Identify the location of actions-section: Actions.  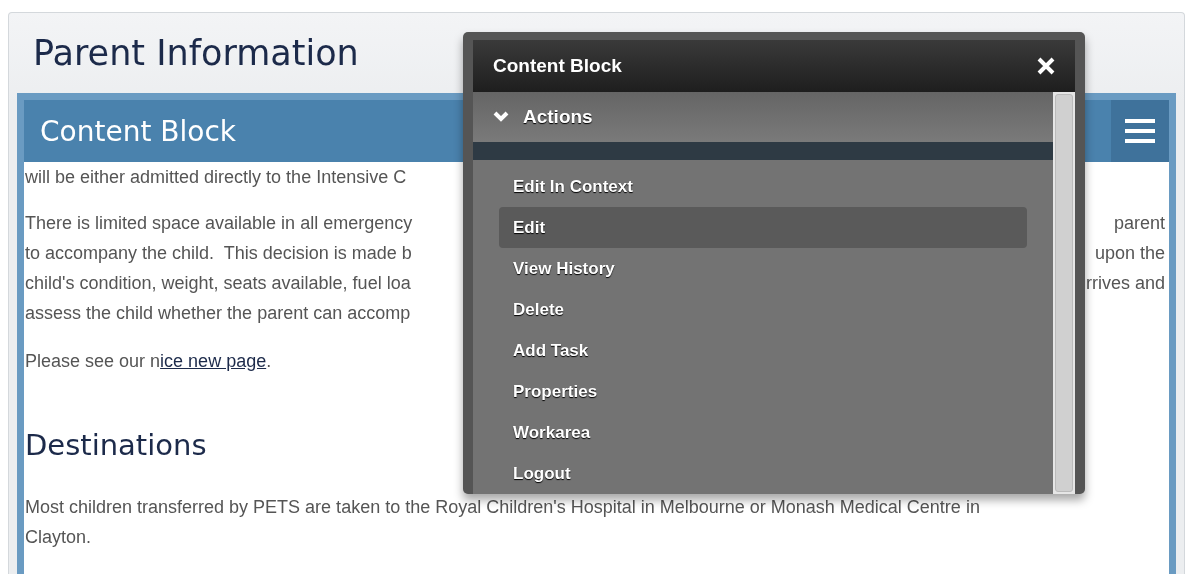
(763, 117).